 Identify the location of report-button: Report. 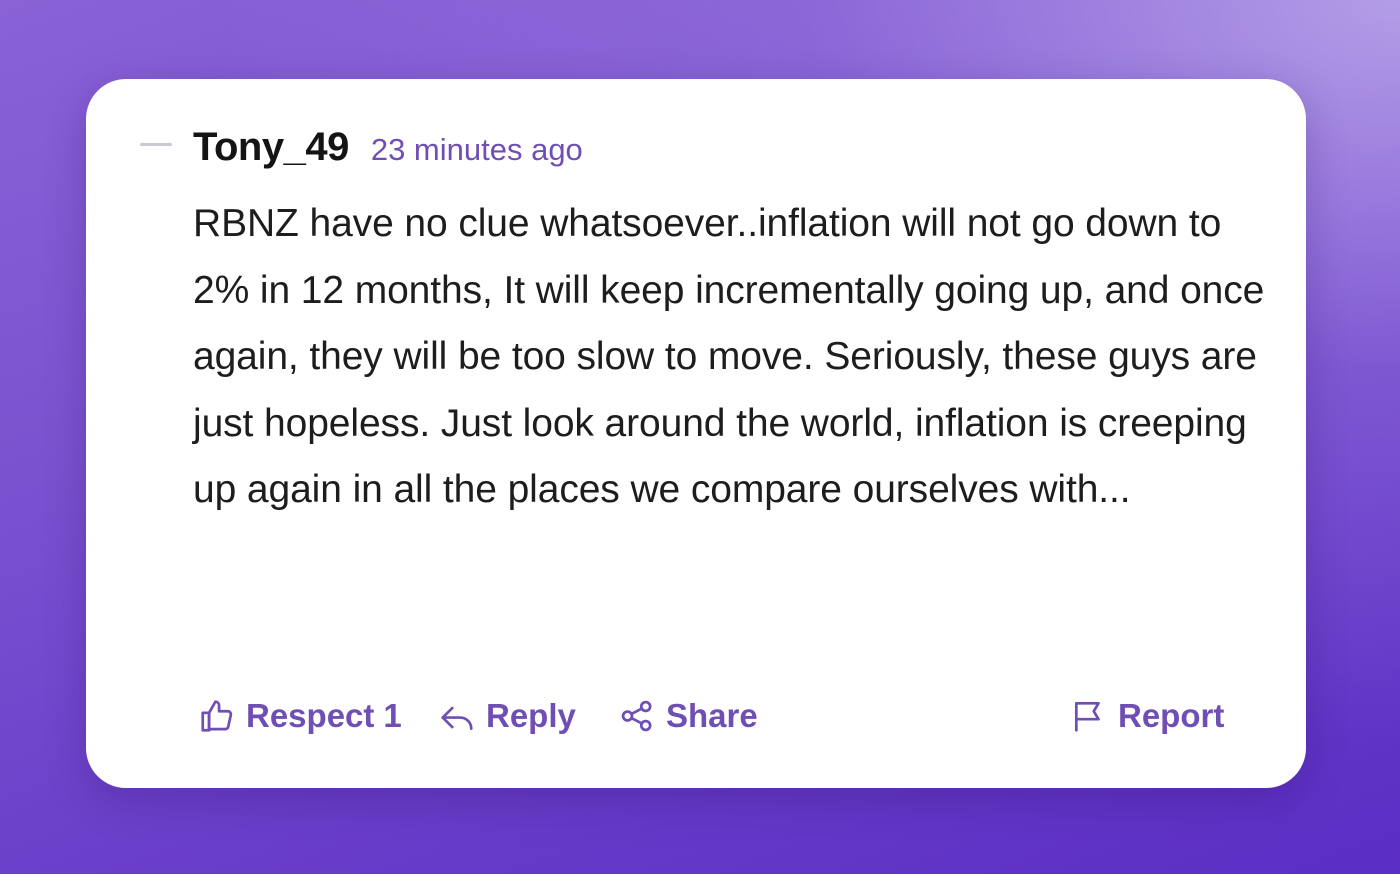
(1147, 716).